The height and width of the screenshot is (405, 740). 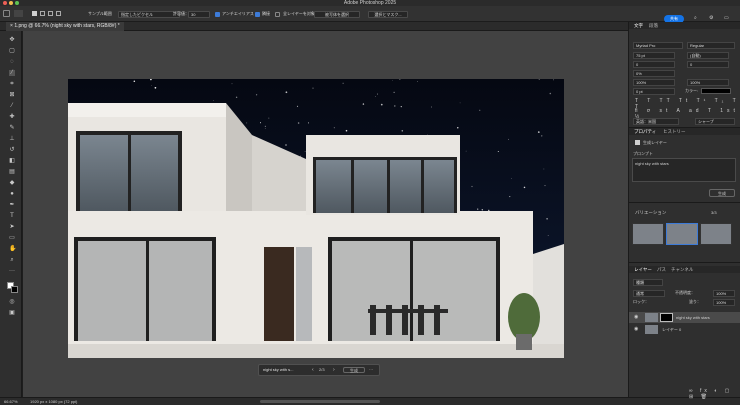 I want to click on eyedropper-tool-icon: ⁄, so click(x=12, y=106).